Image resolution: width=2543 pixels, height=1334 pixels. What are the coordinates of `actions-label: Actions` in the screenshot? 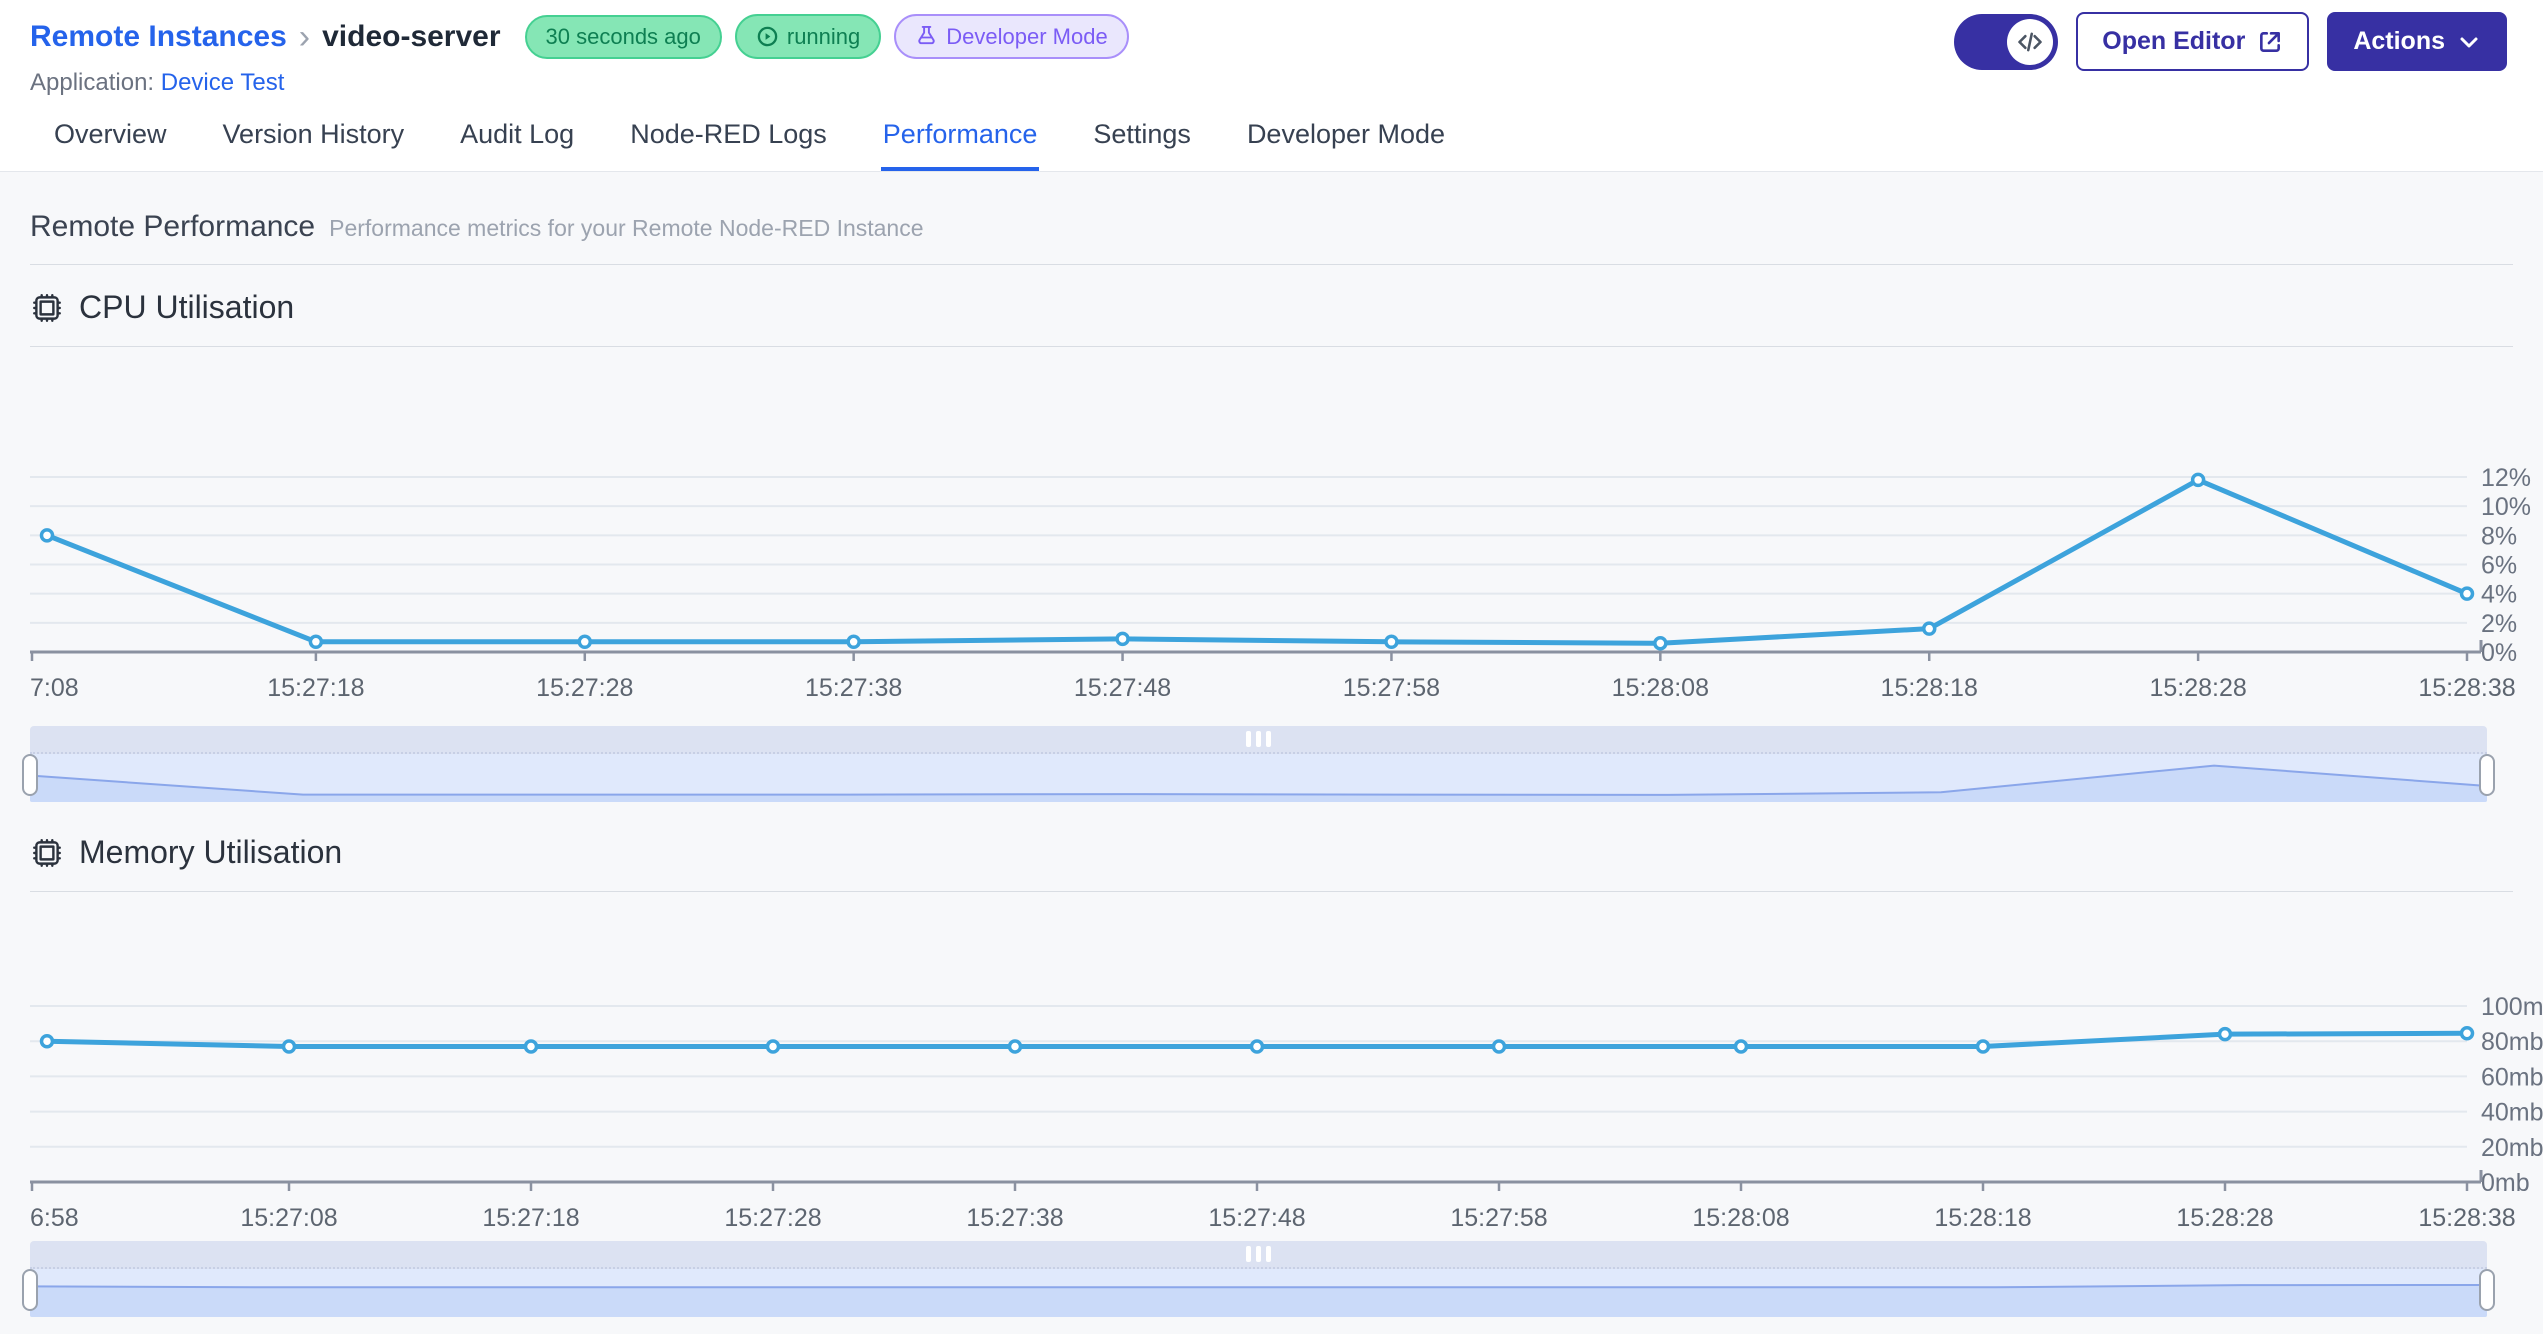 It's located at (2399, 41).